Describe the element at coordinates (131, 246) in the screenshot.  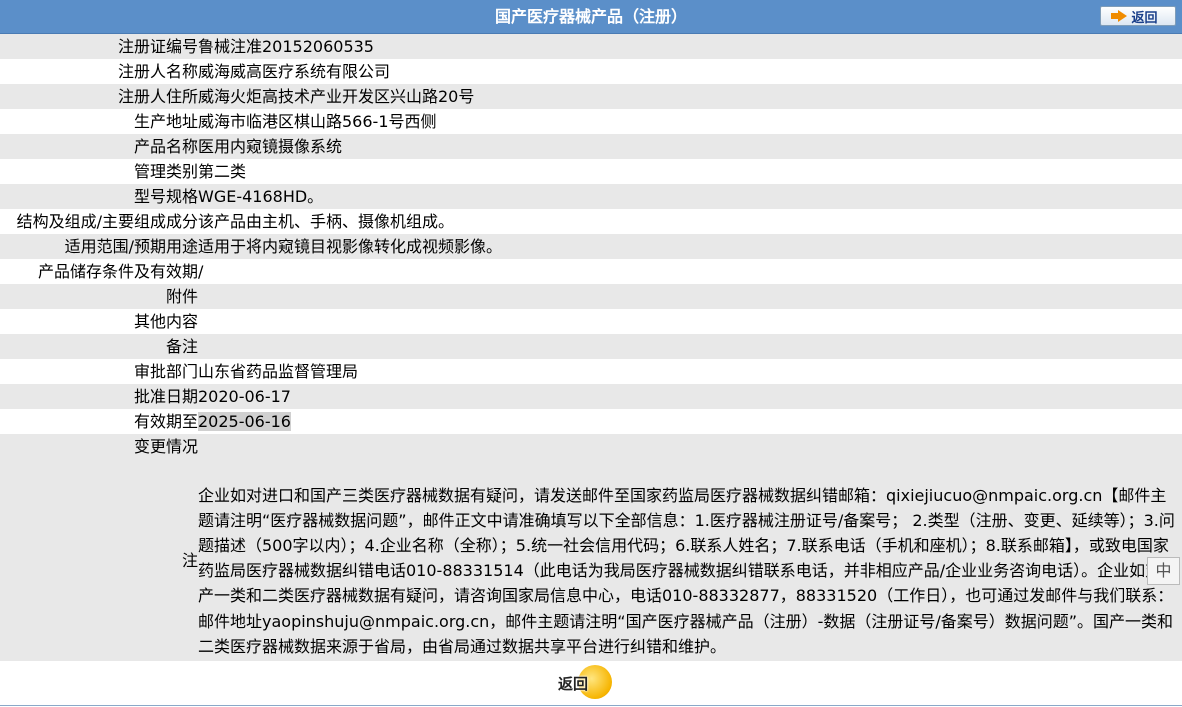
I see `field-label: 适用范围/预期用途` at that location.